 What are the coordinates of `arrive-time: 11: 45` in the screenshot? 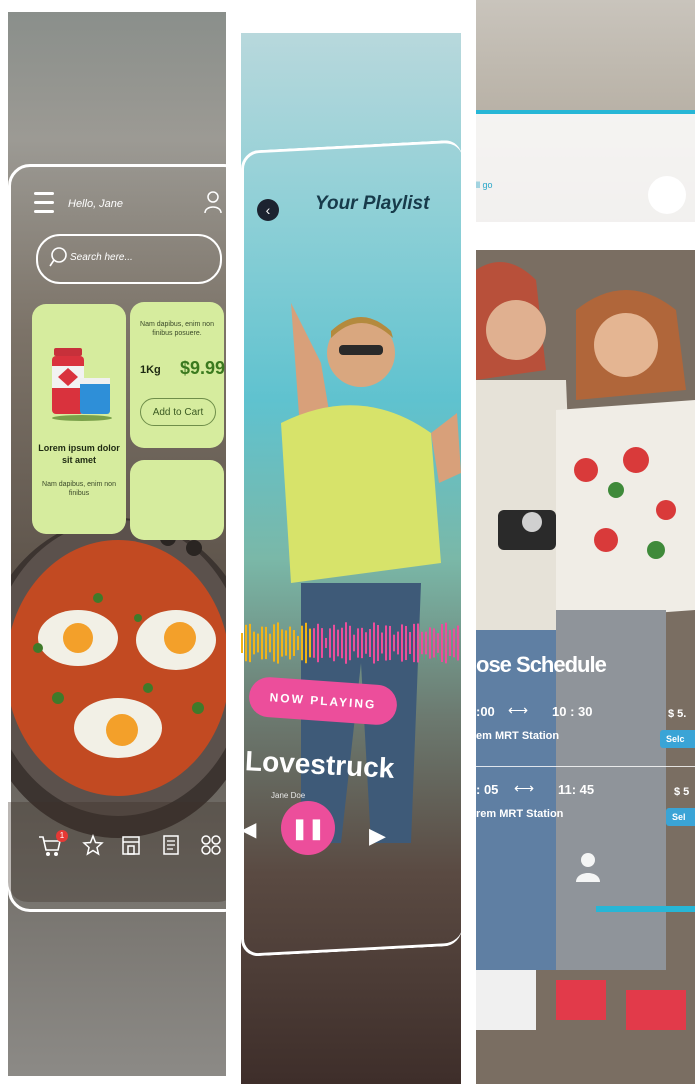 It's located at (576, 789).